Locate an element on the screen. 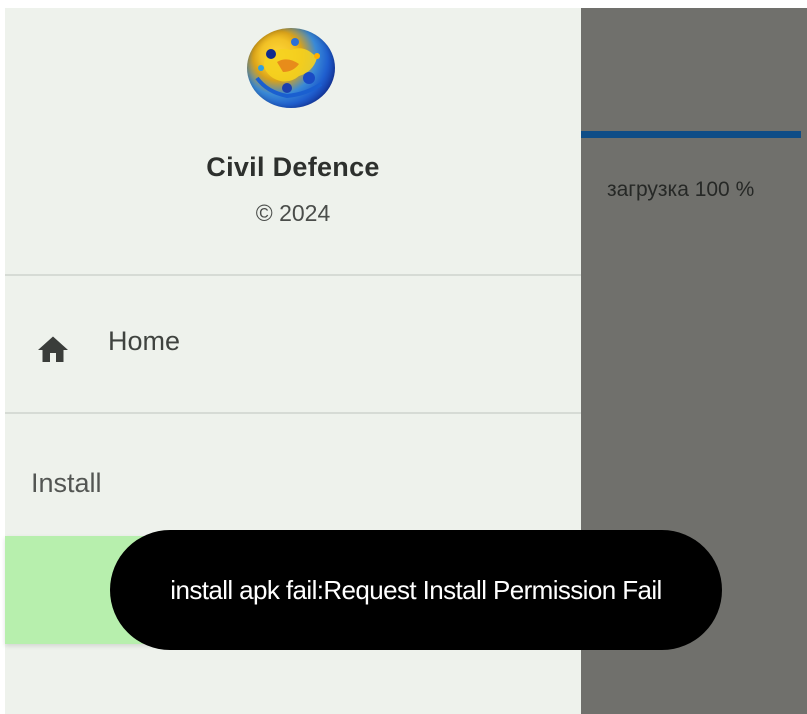 Image resolution: width=807 pixels, height=714 pixels. download-progress-fill is located at coordinates (691, 134).